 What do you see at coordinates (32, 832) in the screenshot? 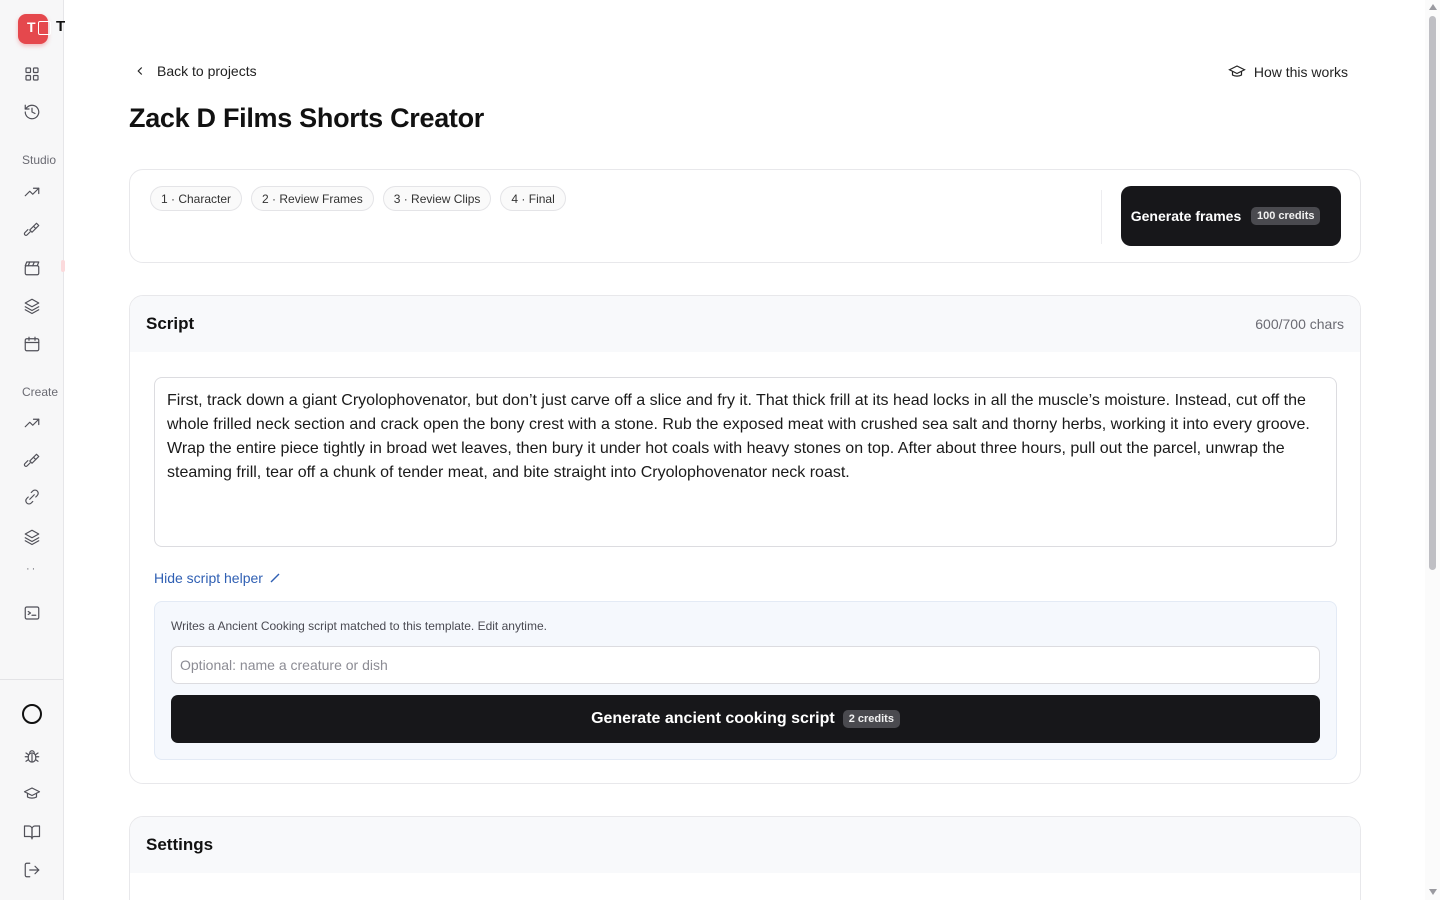
I see `book-icon` at bounding box center [32, 832].